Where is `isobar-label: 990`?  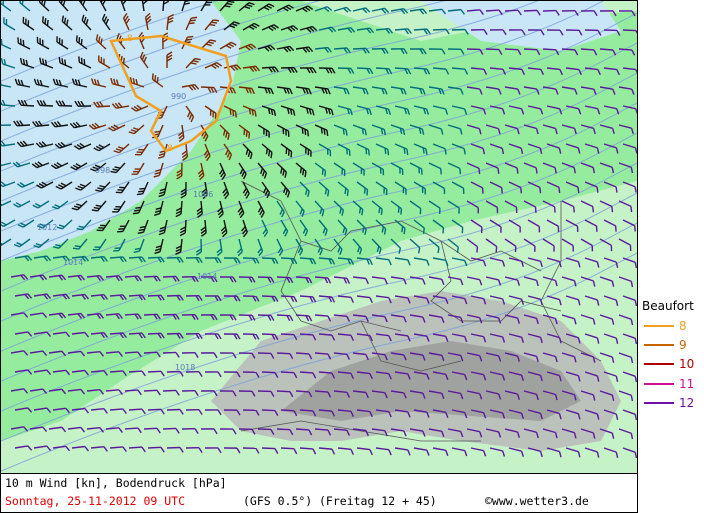
isobar-label: 990 is located at coordinates (178, 96).